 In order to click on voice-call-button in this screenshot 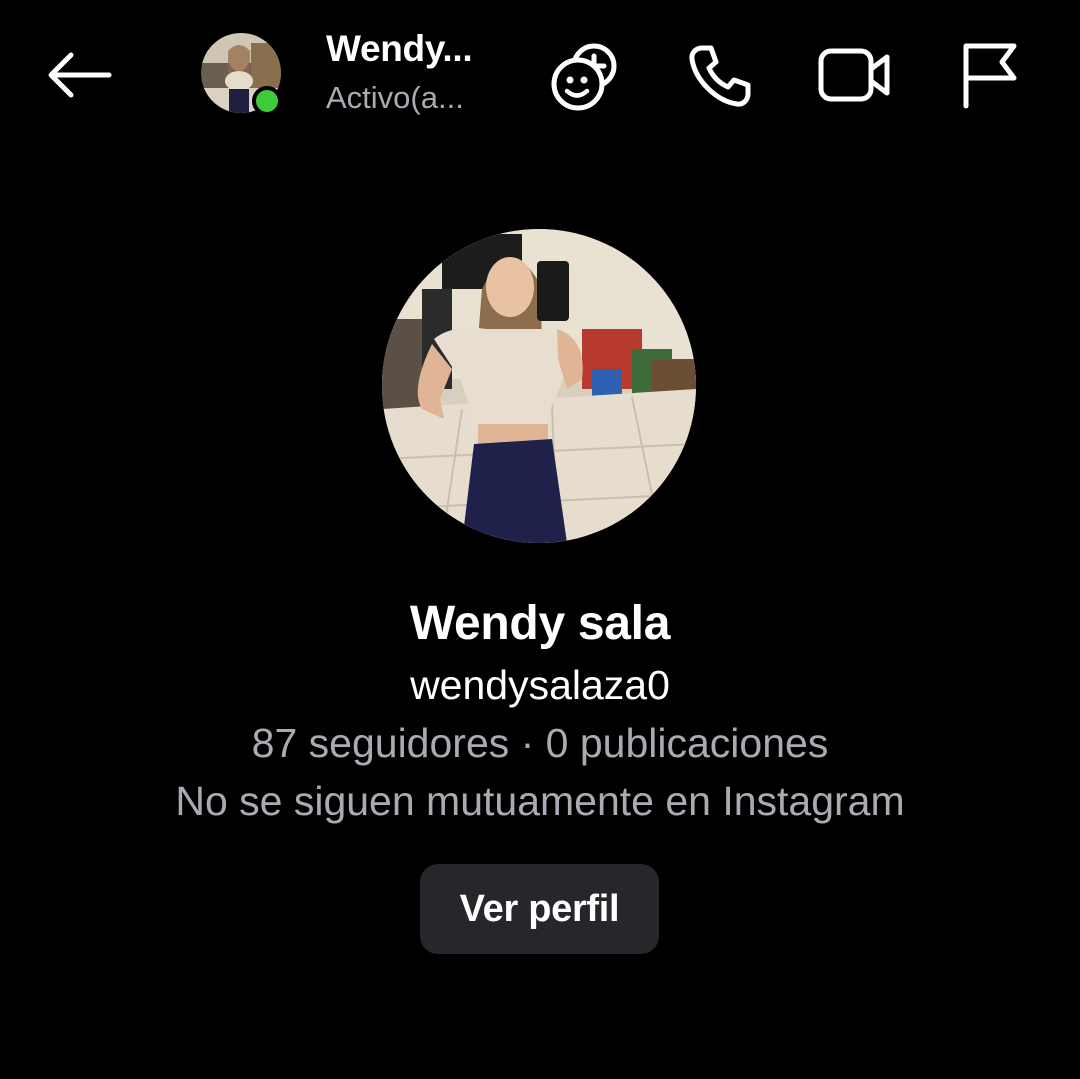, I will do `click(720, 76)`.